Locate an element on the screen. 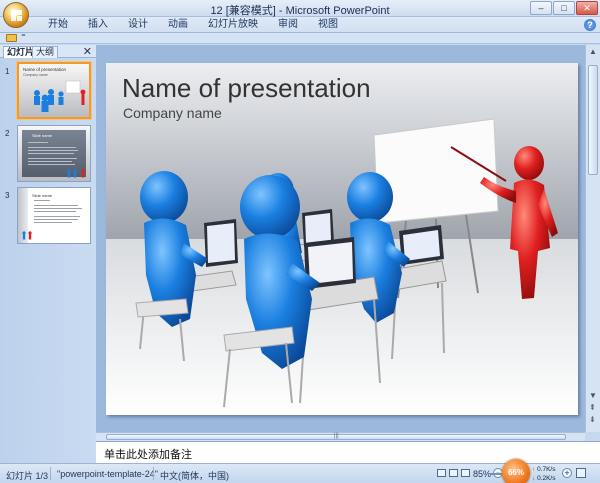 The width and height of the screenshot is (600, 483). tab-slideshow: 幻灯片放映 is located at coordinates (233, 25).